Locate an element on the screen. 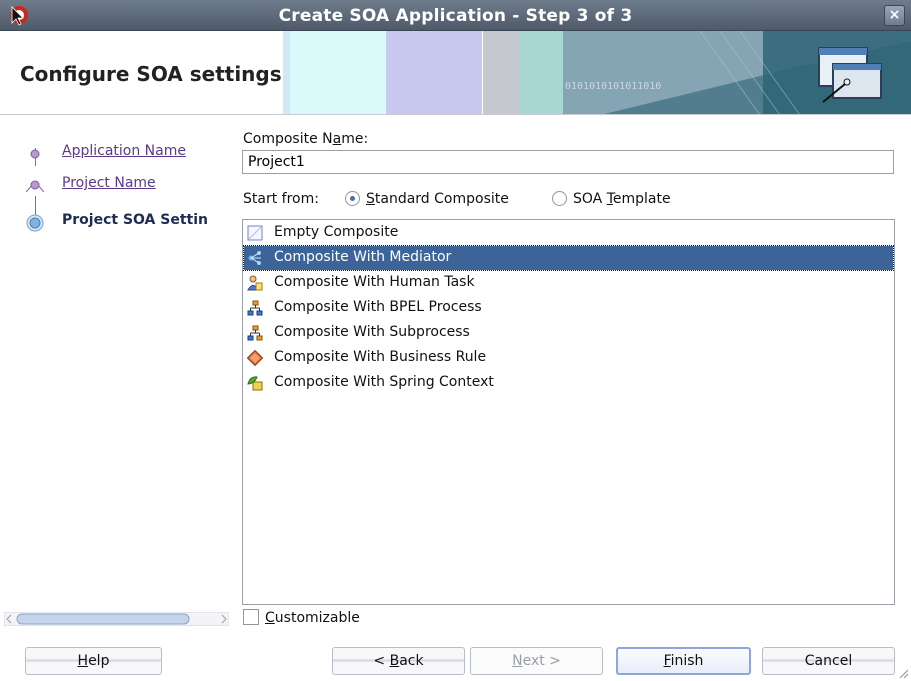 The width and height of the screenshot is (911, 681). soa-template-radio: SOA Template is located at coordinates (611, 199).